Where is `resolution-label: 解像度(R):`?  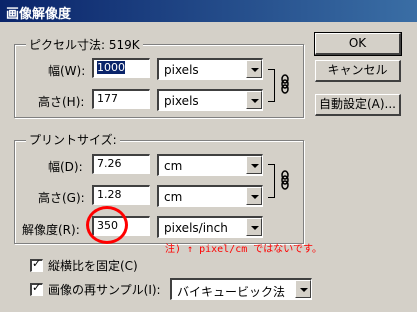 resolution-label: 解像度(R): is located at coordinates (51, 230).